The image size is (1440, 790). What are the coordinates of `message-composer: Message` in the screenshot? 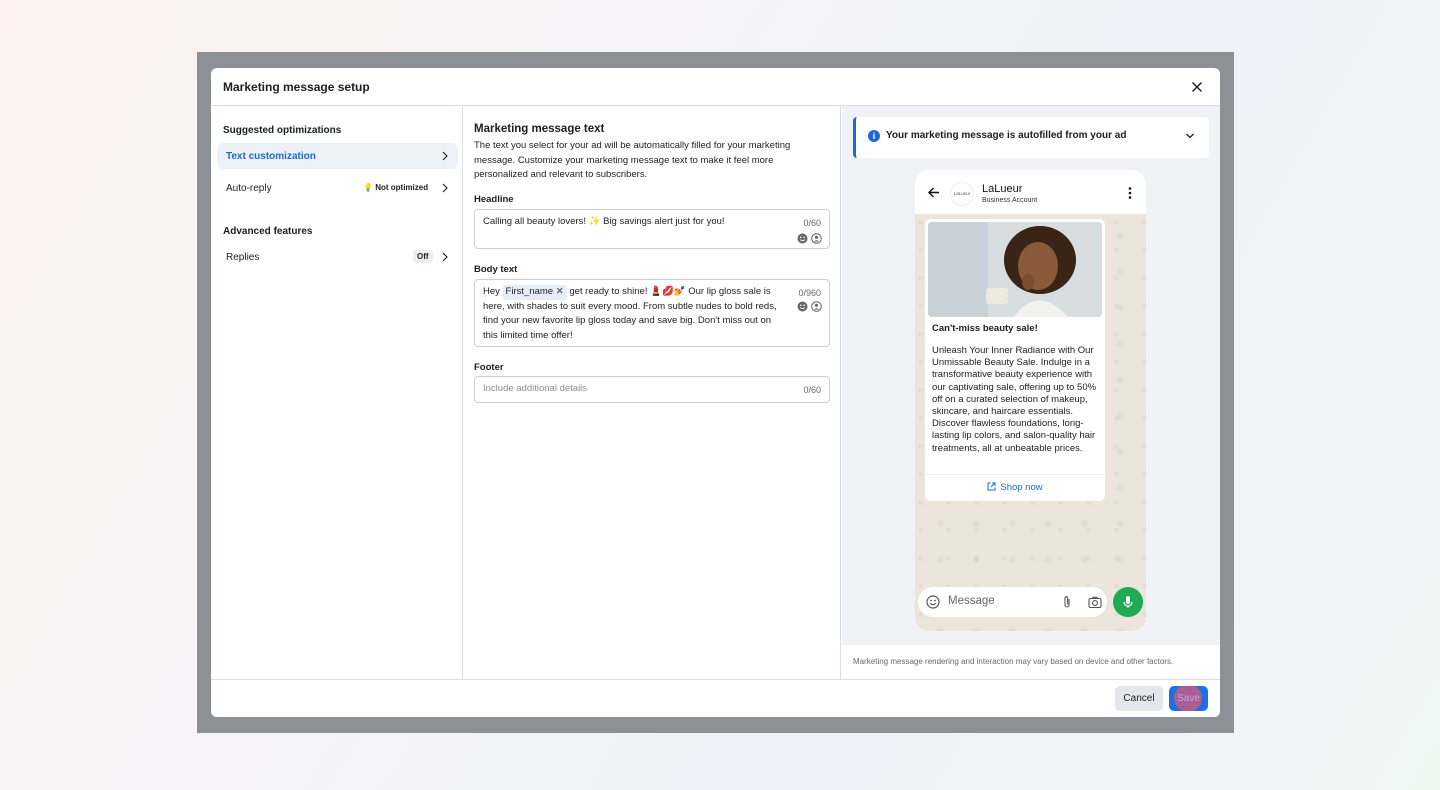 It's located at (1012, 602).